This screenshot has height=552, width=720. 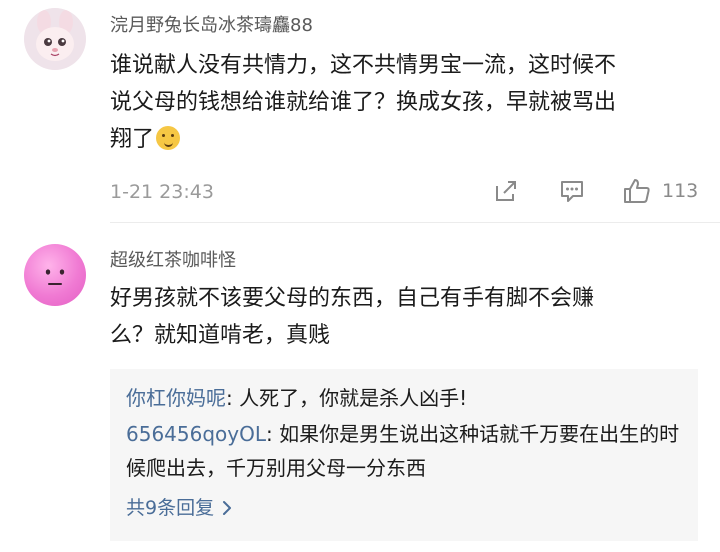 I want to click on share-button, so click(x=506, y=193).